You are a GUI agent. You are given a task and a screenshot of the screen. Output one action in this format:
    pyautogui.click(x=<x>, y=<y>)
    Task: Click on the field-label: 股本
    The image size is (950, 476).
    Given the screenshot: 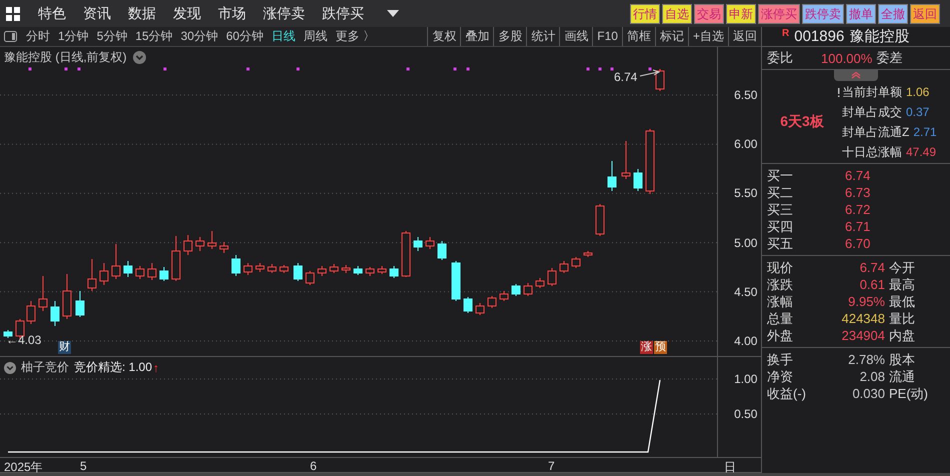 What is the action you would take?
    pyautogui.click(x=902, y=359)
    